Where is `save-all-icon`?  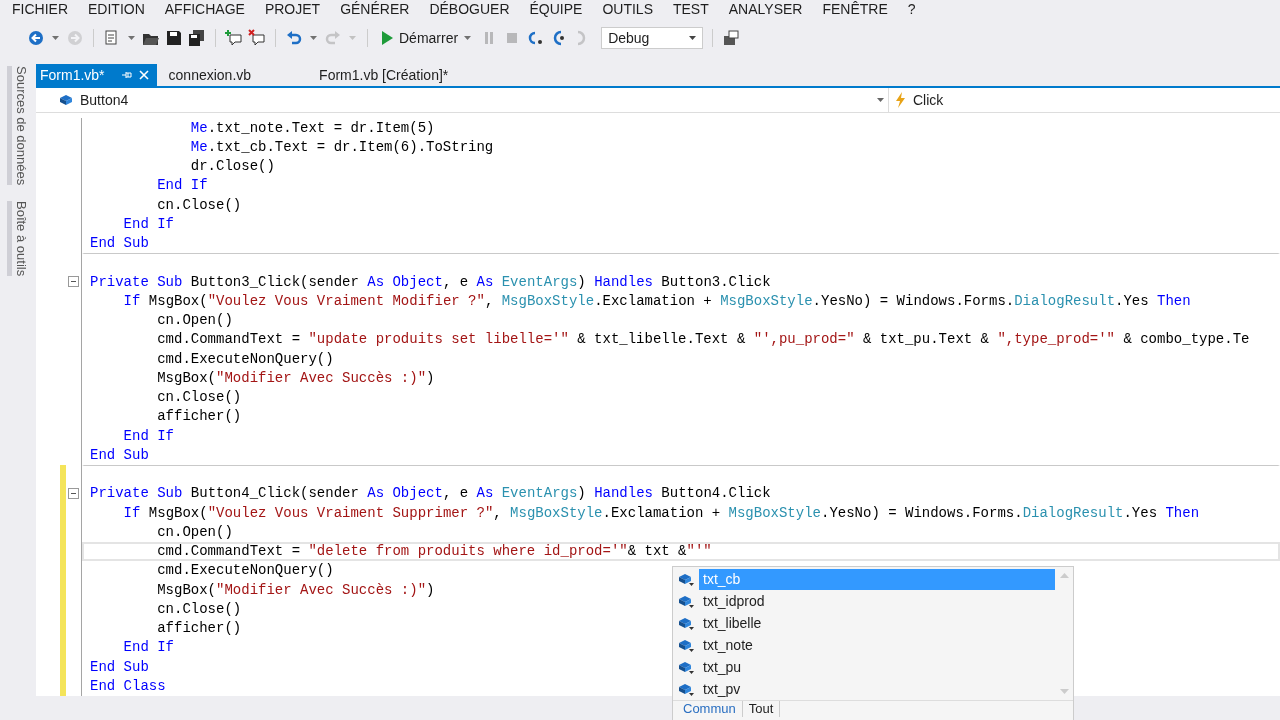 save-all-icon is located at coordinates (197, 38).